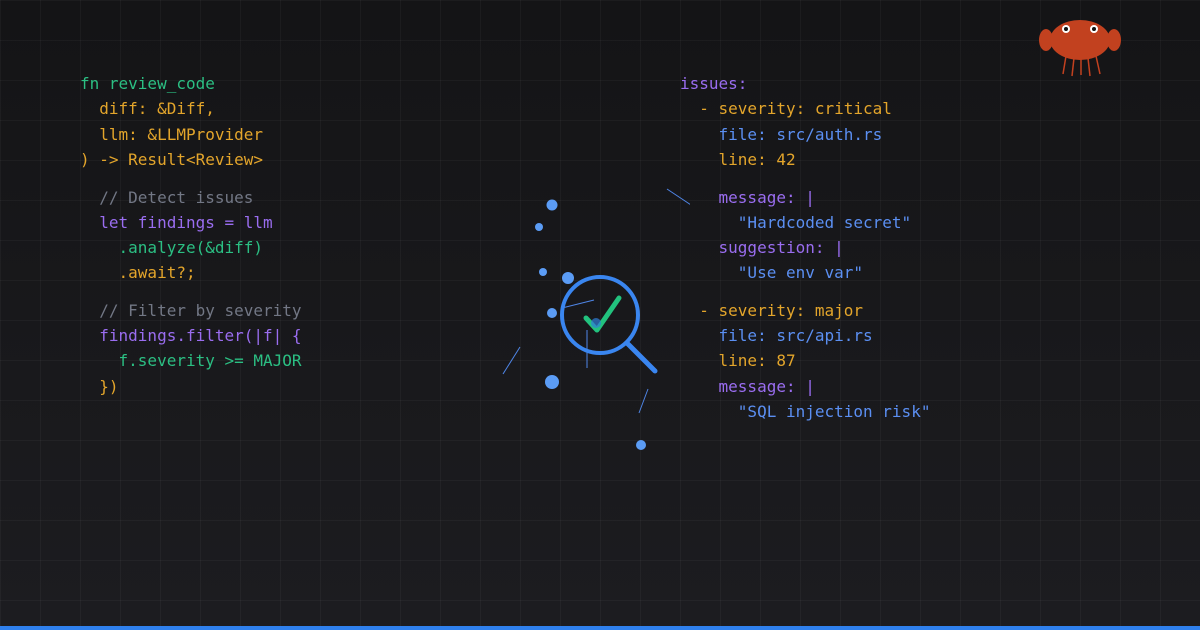 The height and width of the screenshot is (630, 1200). Describe the element at coordinates (772, 272) in the screenshot. I see `yaml-line: "Use env var"` at that location.